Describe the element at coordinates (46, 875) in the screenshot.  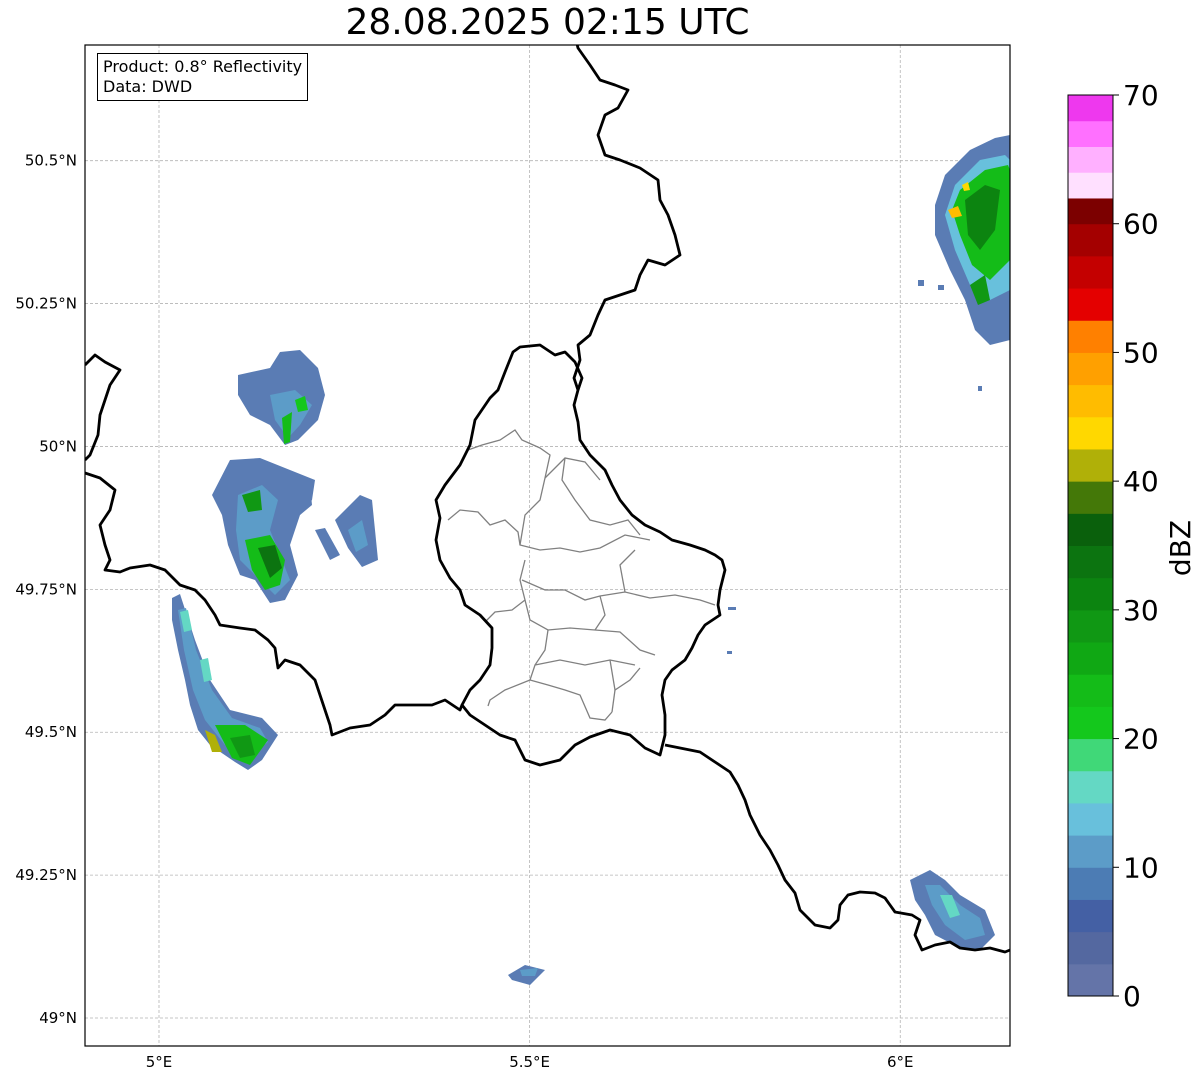
I see `latitude-label: 49.25°N` at that location.